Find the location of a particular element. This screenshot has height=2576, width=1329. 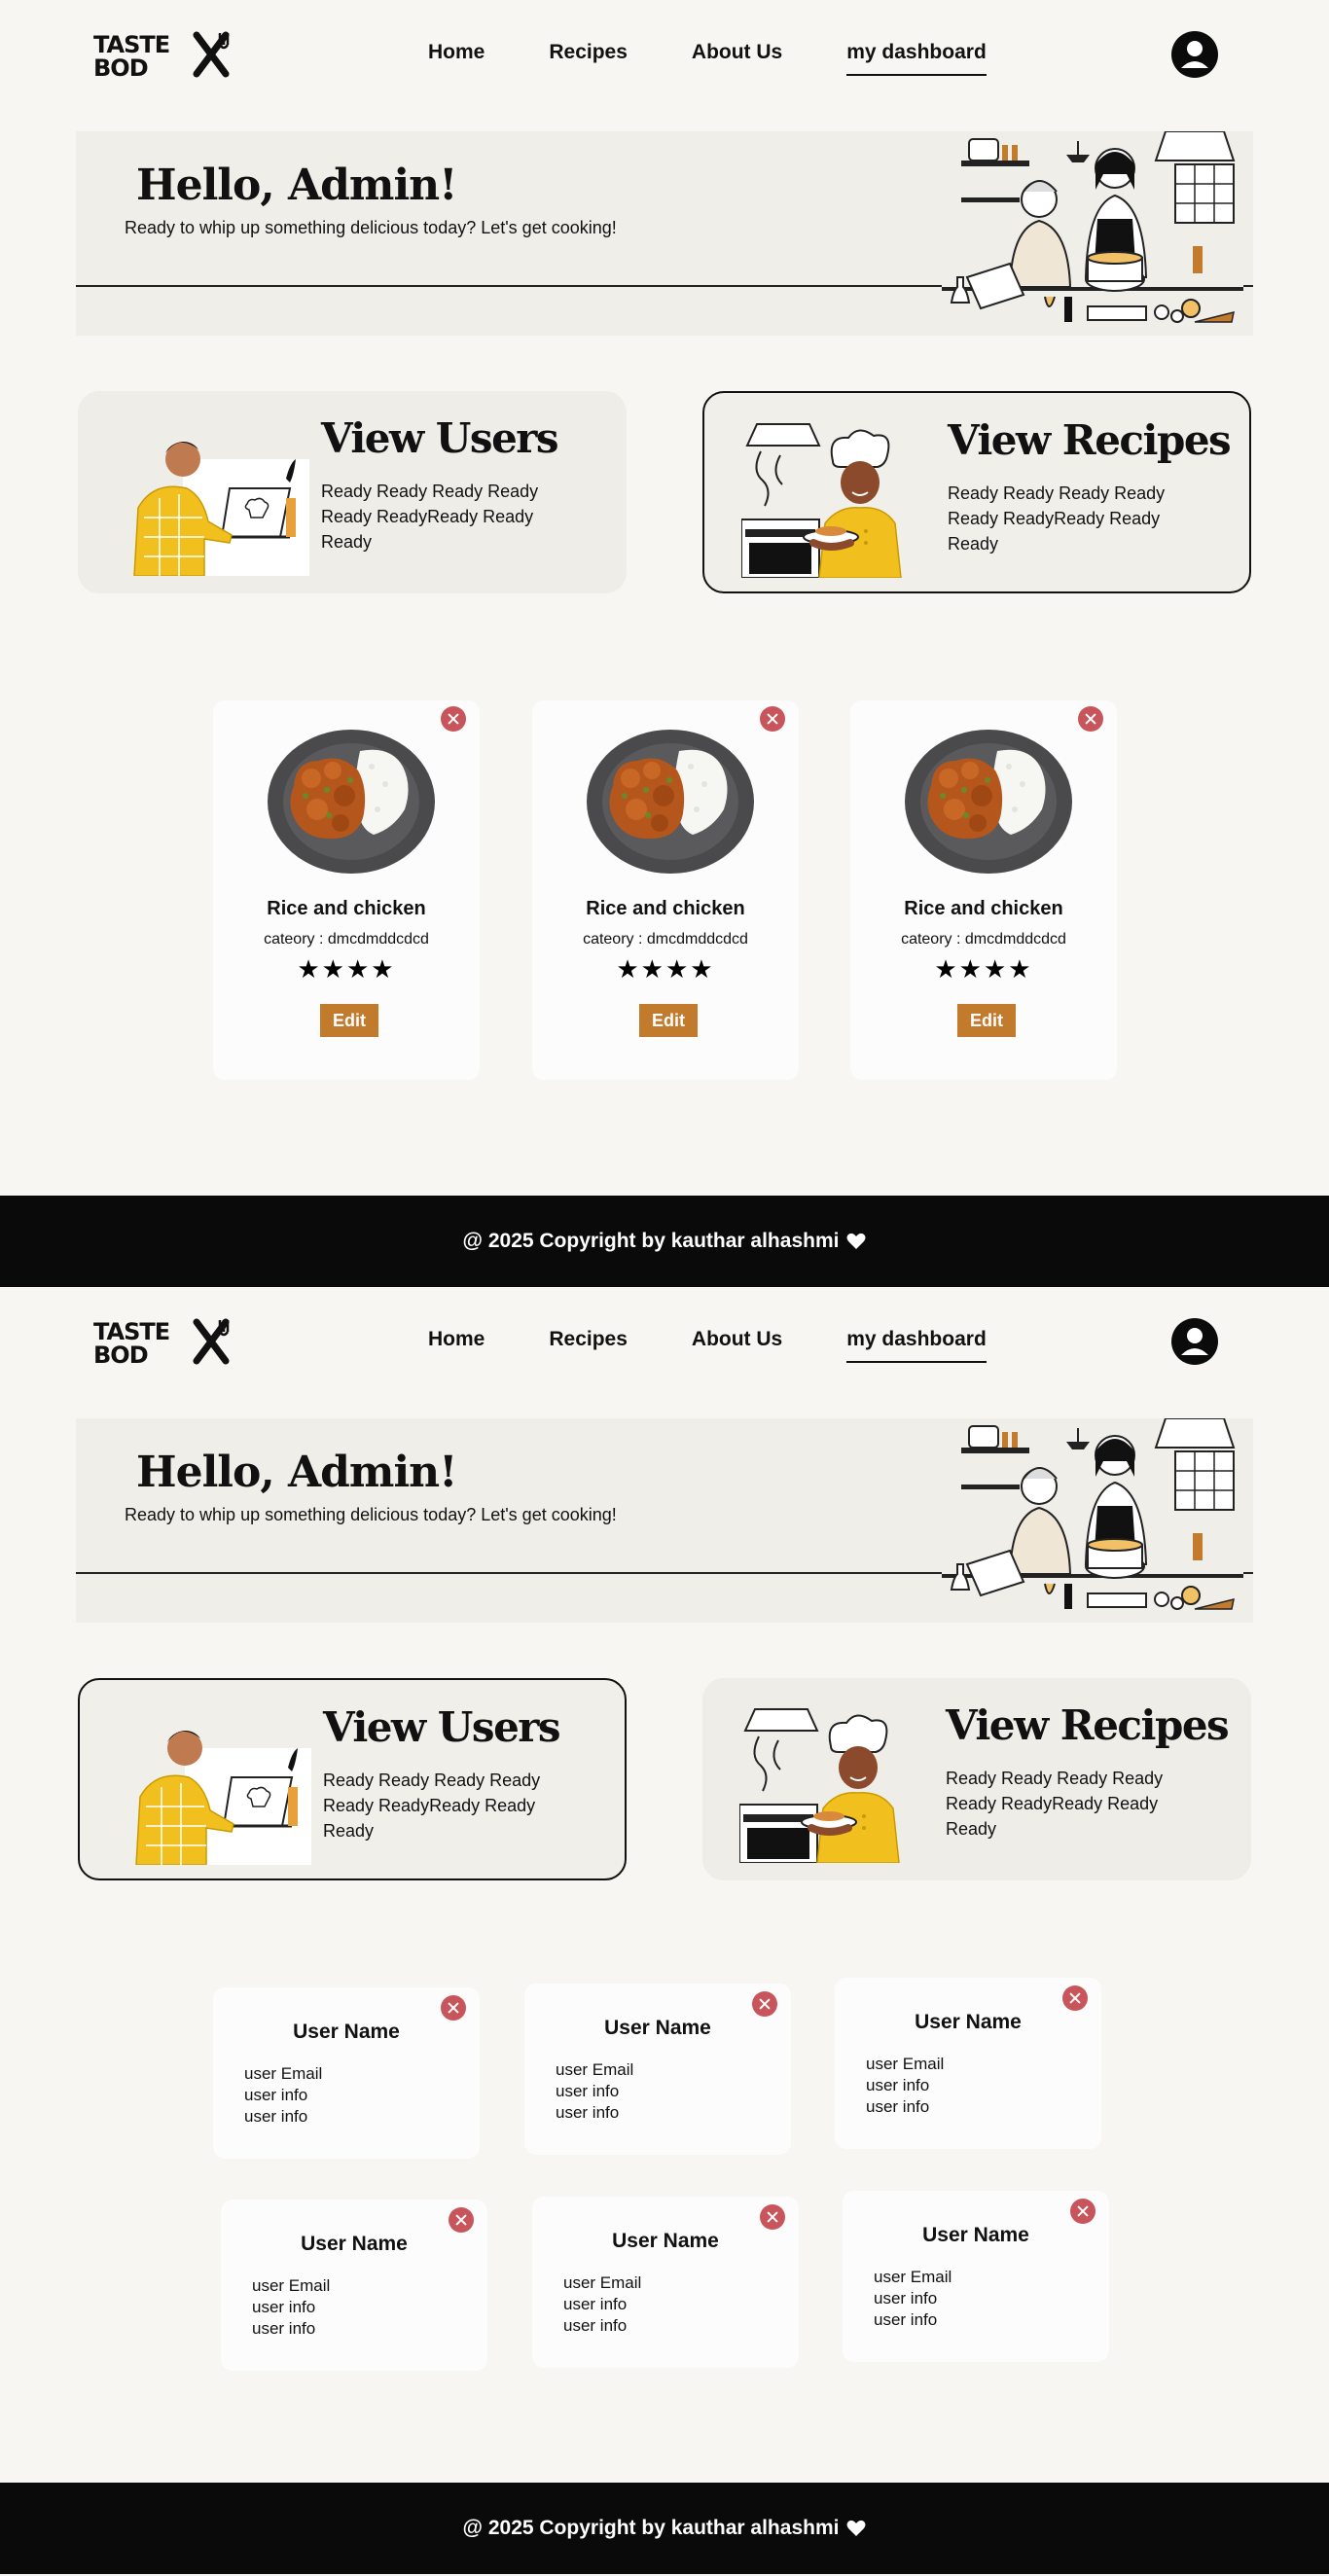

logo-line-2: BOD is located at coordinates (121, 1355).